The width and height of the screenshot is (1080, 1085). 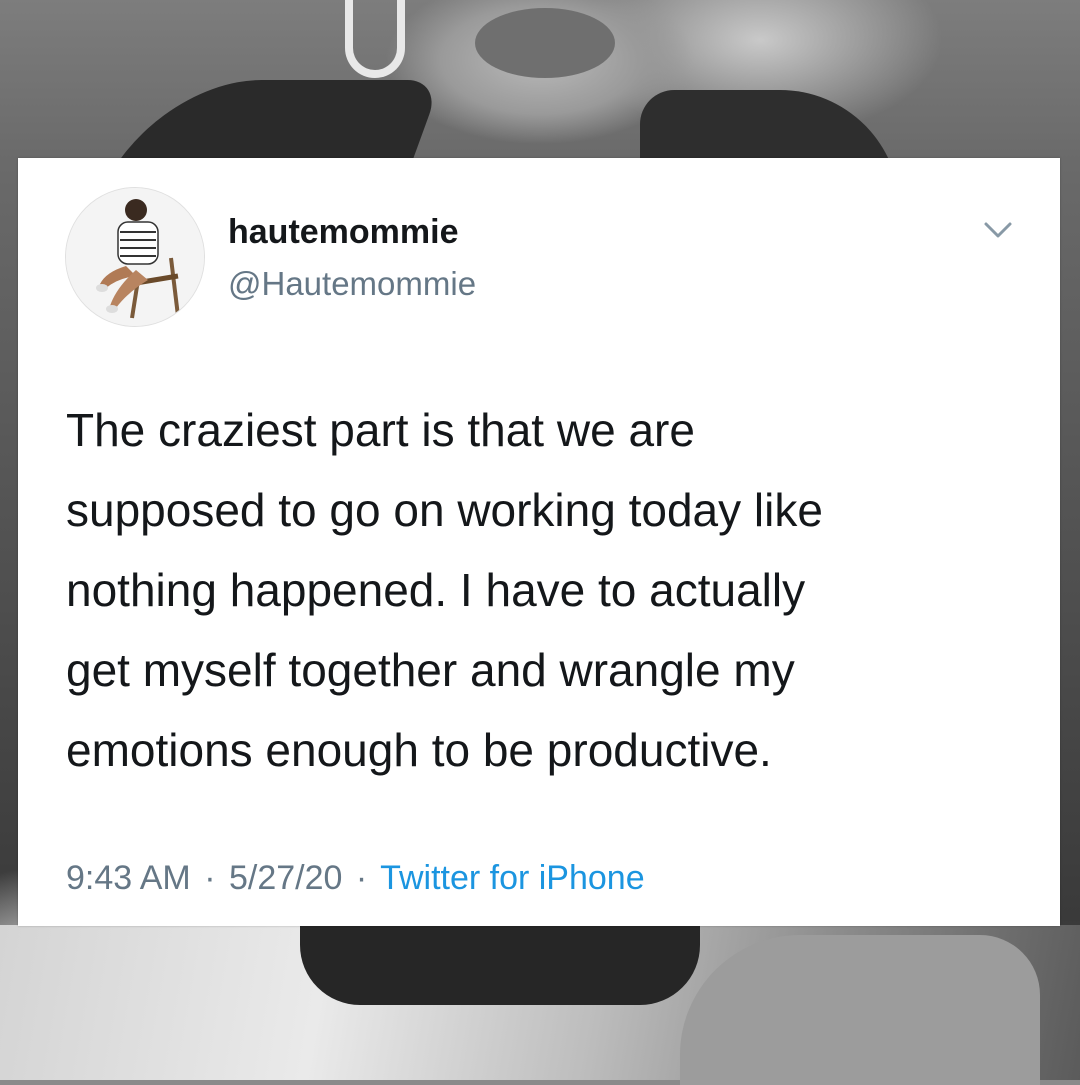 I want to click on tweet-meta: 9:43 AM · 5/27/20 · Twitter for iPhone, so click(x=355, y=878).